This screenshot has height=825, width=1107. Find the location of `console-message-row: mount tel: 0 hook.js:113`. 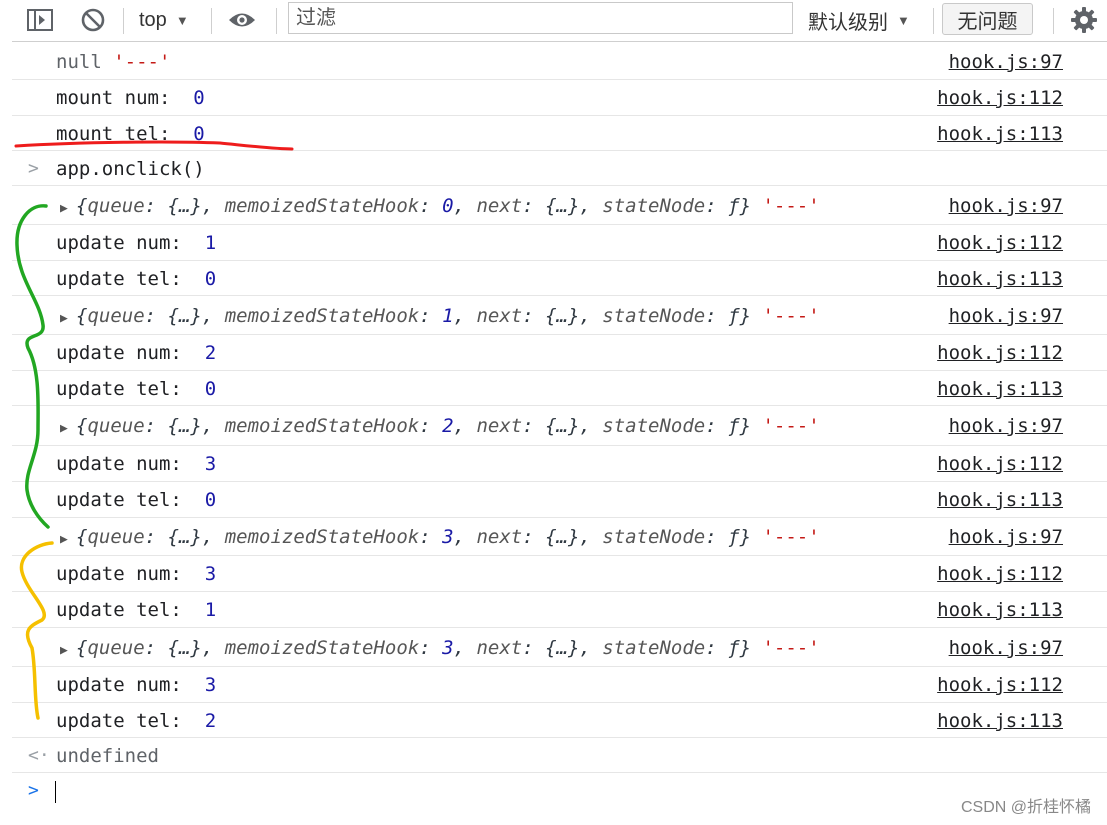

console-message-row: mount tel: 0 hook.js:113 is located at coordinates (559, 133).